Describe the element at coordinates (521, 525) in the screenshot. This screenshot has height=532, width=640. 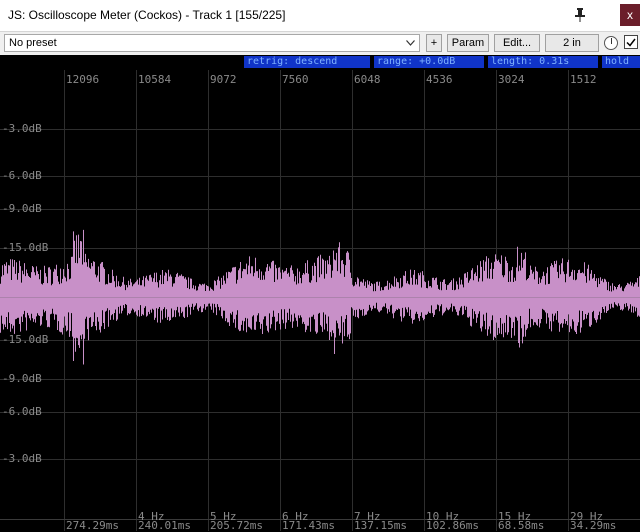
I see `ms-label: 68.58ms` at that location.